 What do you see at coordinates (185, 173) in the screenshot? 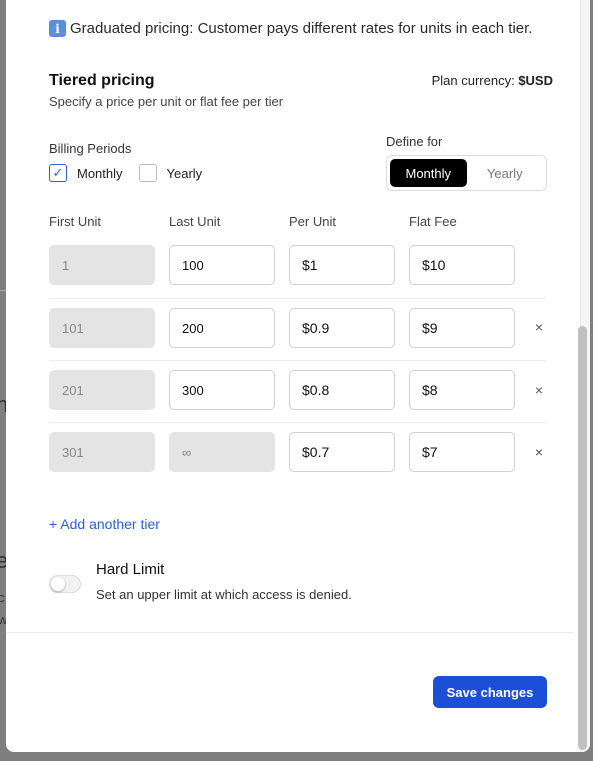
I see `yearly-checkbox-label: Yearly` at bounding box center [185, 173].